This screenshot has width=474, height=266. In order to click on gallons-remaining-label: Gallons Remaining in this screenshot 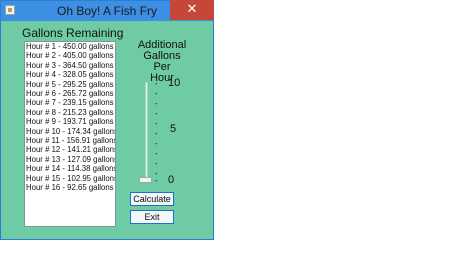, I will do `click(73, 33)`.